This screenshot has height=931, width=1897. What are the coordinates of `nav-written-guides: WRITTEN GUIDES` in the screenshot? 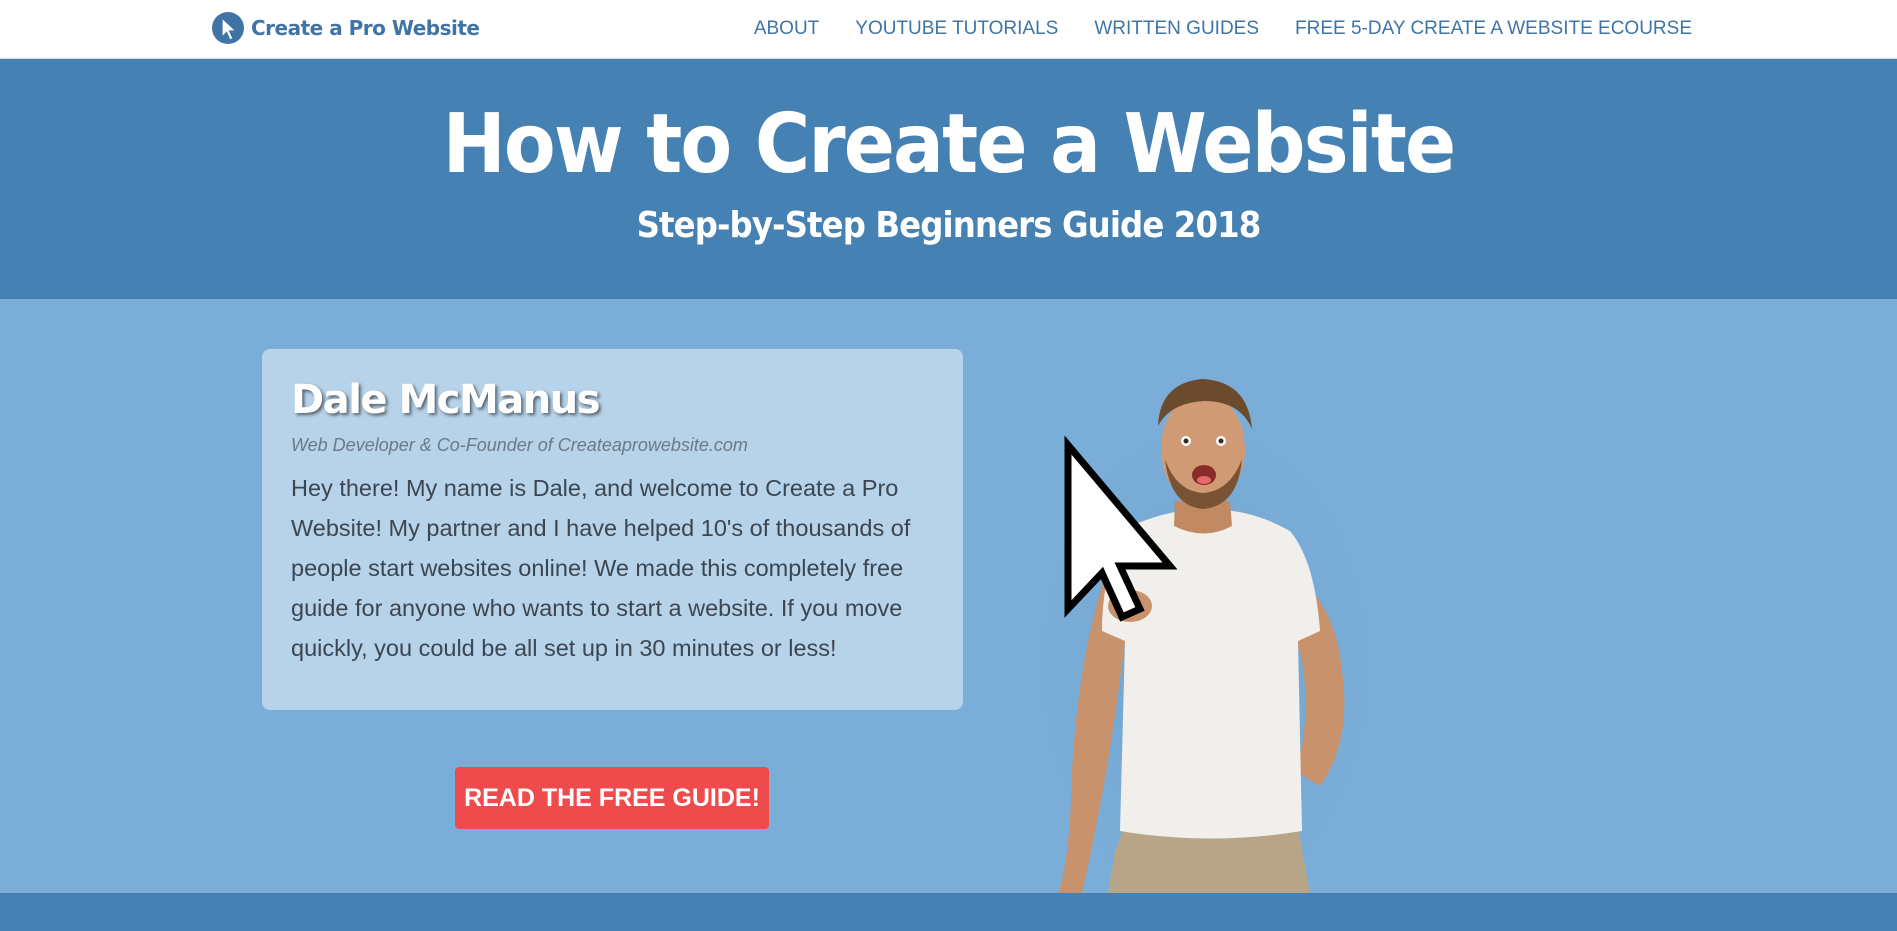 It's located at (1176, 29).